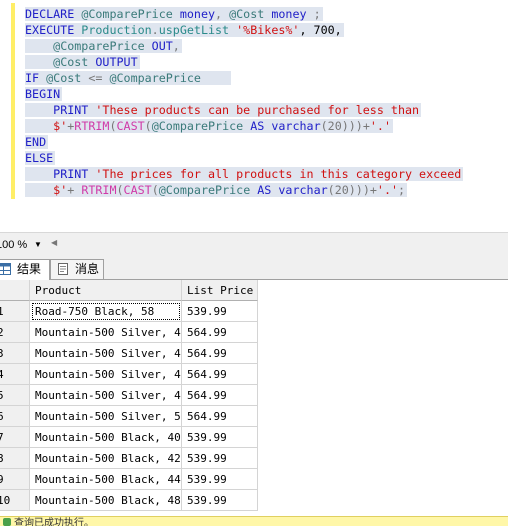  Describe the element at coordinates (24, 245) in the screenshot. I see `zoom-select: 100 % ▼` at that location.